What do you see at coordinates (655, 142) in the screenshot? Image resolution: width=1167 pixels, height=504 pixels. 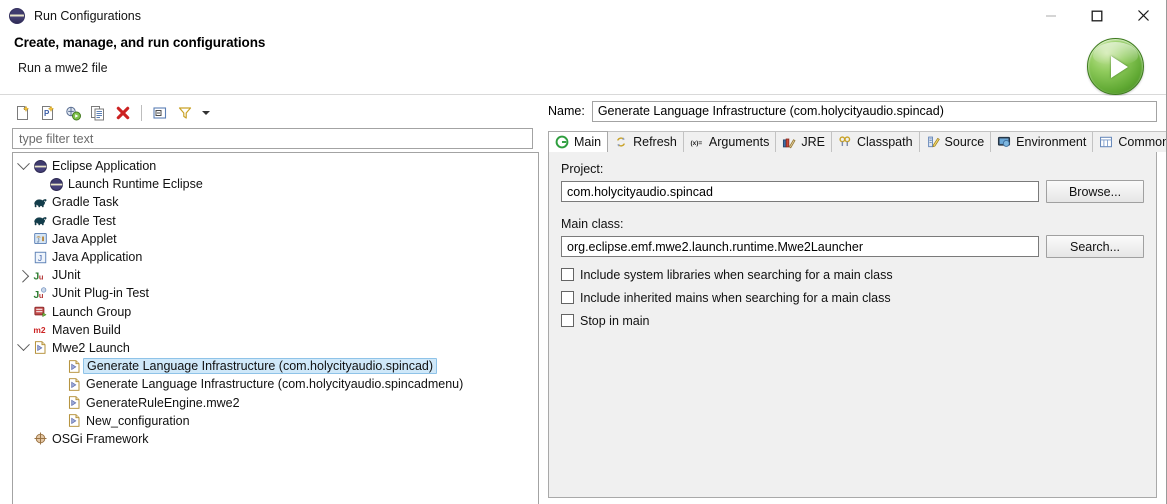 I see `tab-label: Refresh` at bounding box center [655, 142].